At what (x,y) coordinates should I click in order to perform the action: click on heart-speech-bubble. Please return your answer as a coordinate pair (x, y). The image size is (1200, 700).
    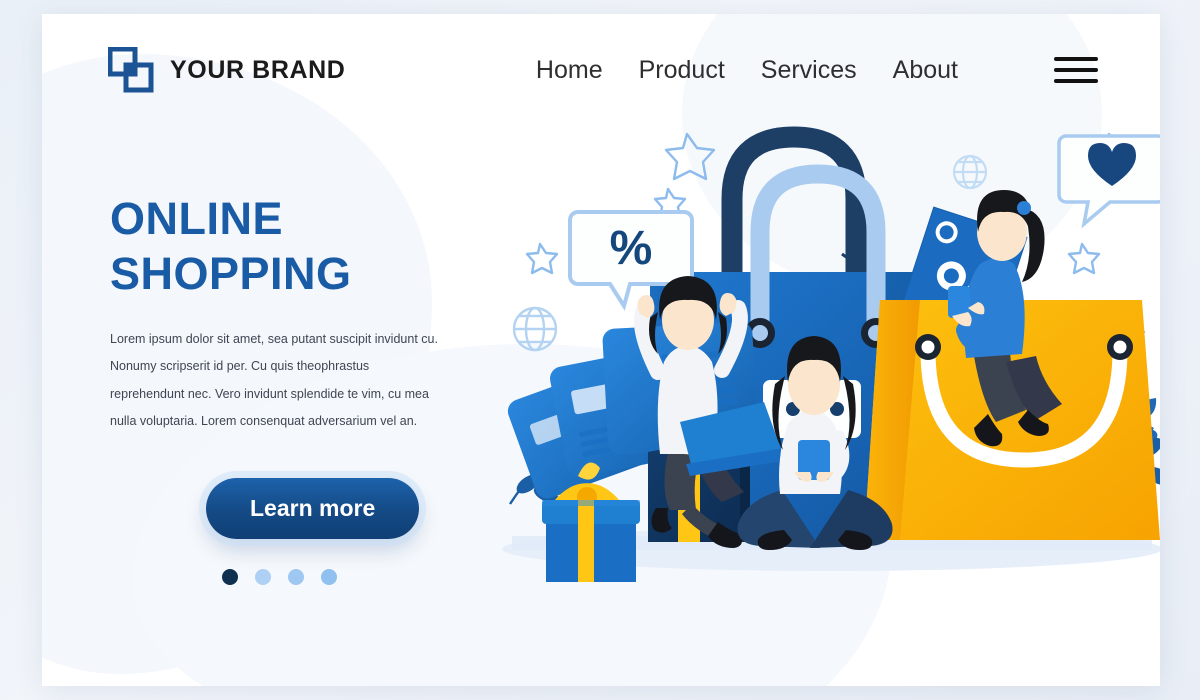
    Looking at the image, I should click on (1108, 181).